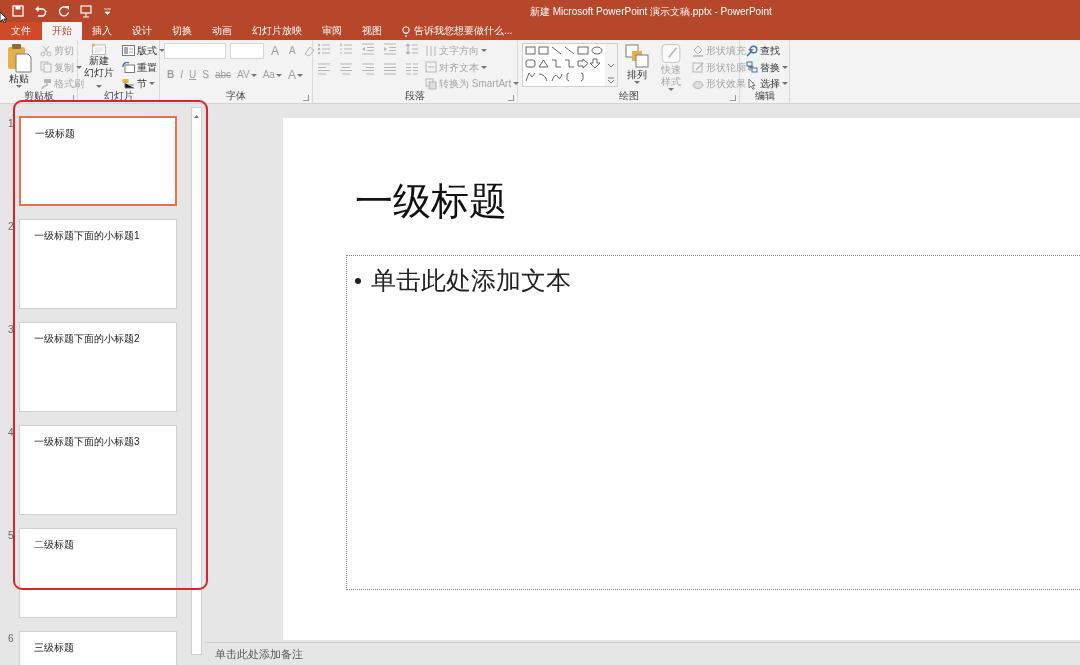  I want to click on align-left-icon, so click(324, 69).